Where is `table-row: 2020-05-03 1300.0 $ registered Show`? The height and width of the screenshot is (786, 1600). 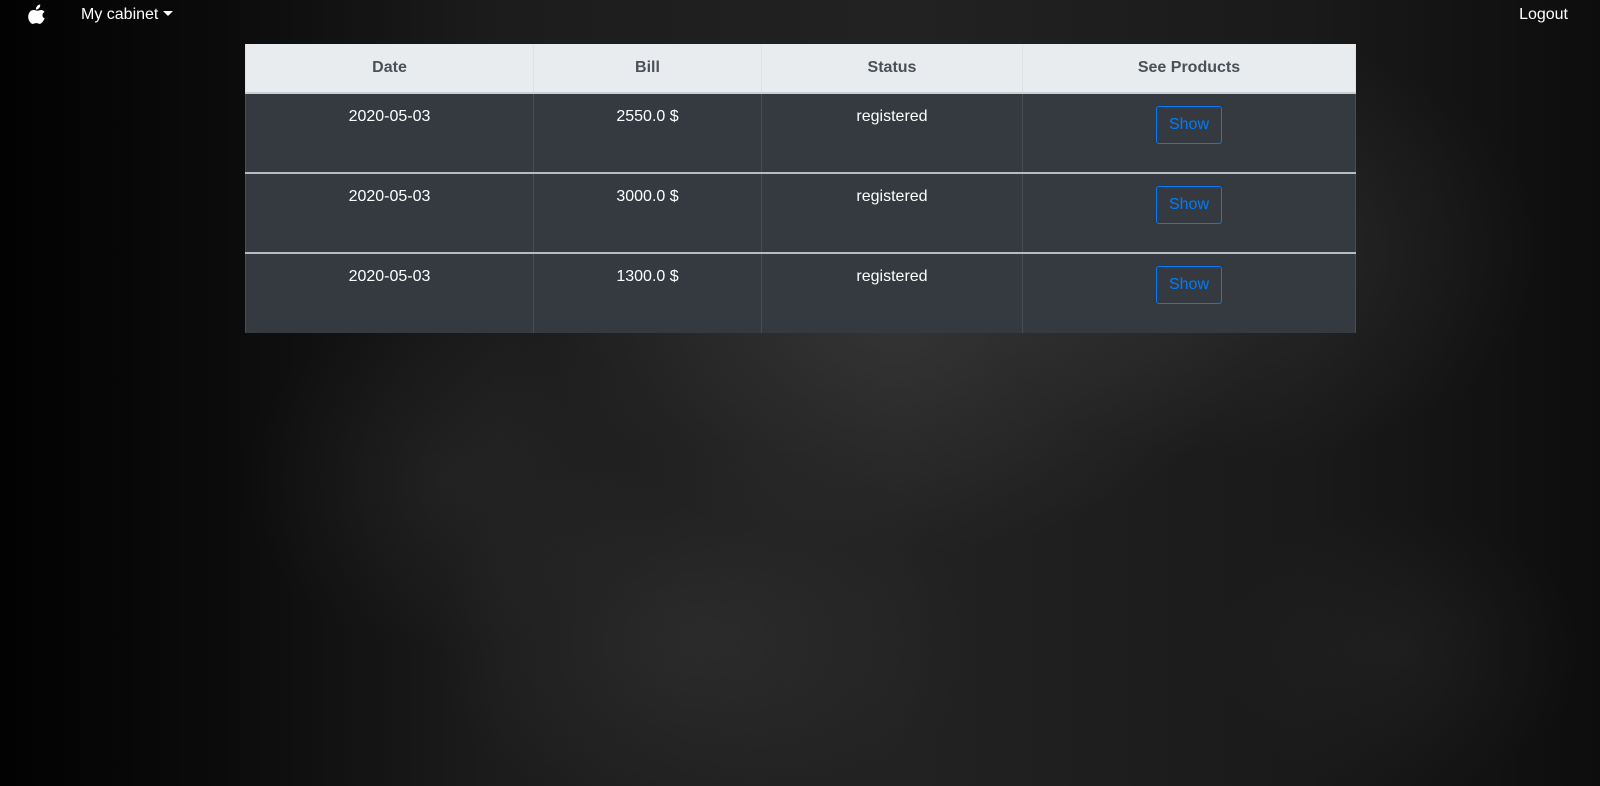
table-row: 2020-05-03 1300.0 $ registered Show is located at coordinates (800, 292).